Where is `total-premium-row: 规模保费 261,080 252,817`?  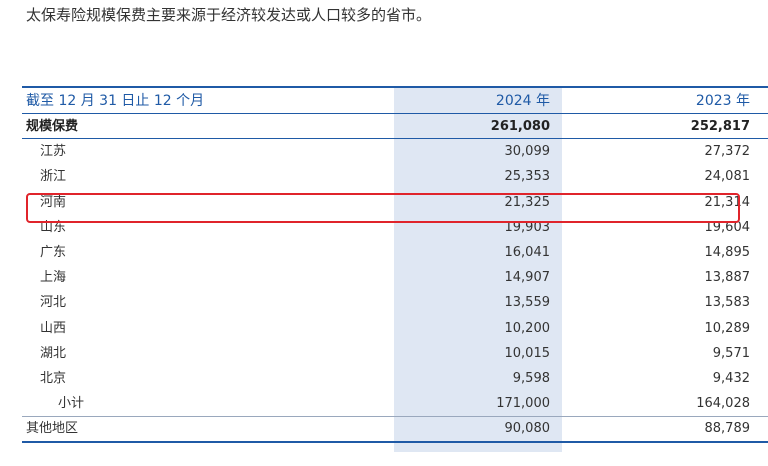 total-premium-row: 规模保费 261,080 252,817 is located at coordinates (395, 127).